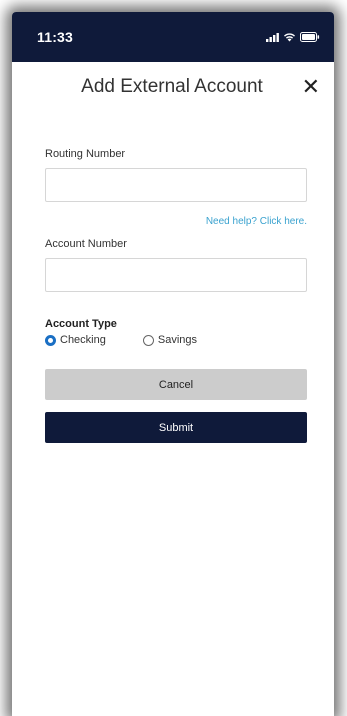 This screenshot has height=716, width=347. Describe the element at coordinates (148, 340) in the screenshot. I see `radio-unchecked-icon` at that location.